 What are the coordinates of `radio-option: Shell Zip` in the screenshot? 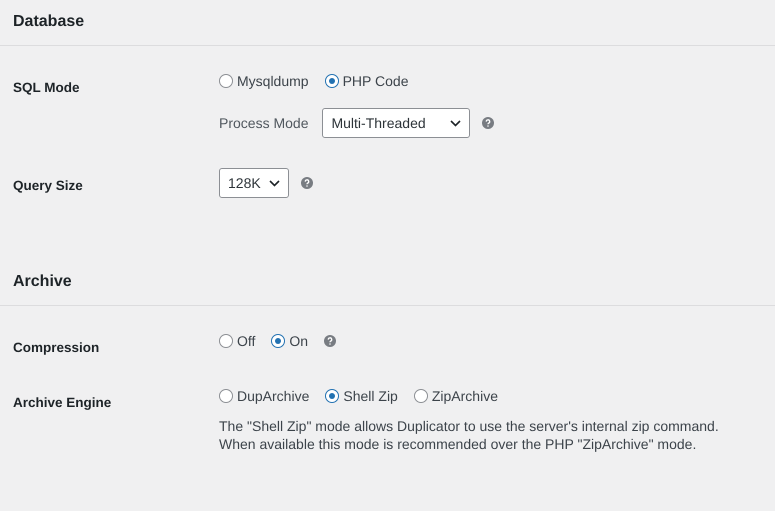 It's located at (361, 396).